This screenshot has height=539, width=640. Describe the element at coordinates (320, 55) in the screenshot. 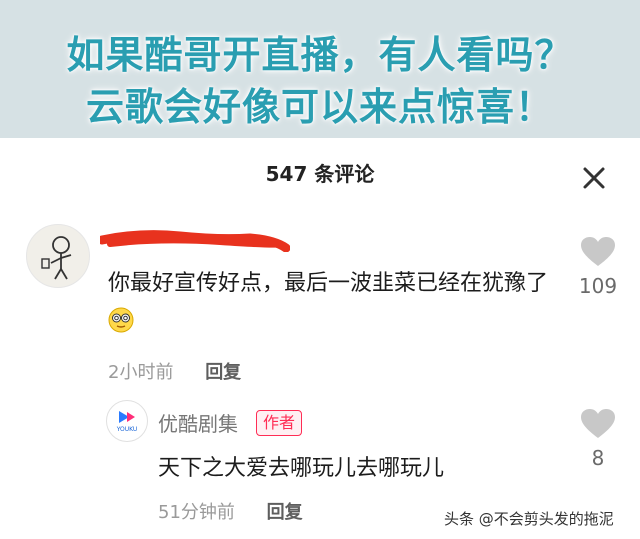

I see `banner-line-1: 如果酷哥开直播，有人看吗？` at that location.